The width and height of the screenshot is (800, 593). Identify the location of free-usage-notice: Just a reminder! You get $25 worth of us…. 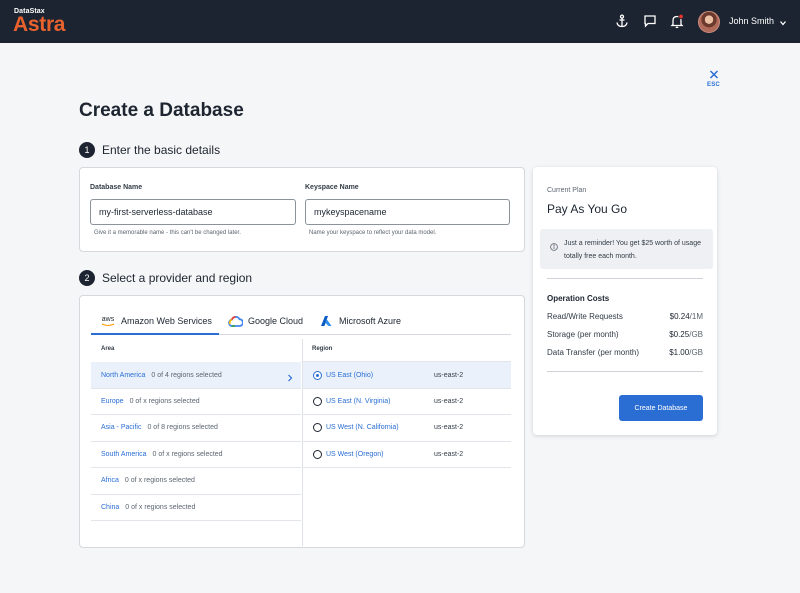
(626, 249).